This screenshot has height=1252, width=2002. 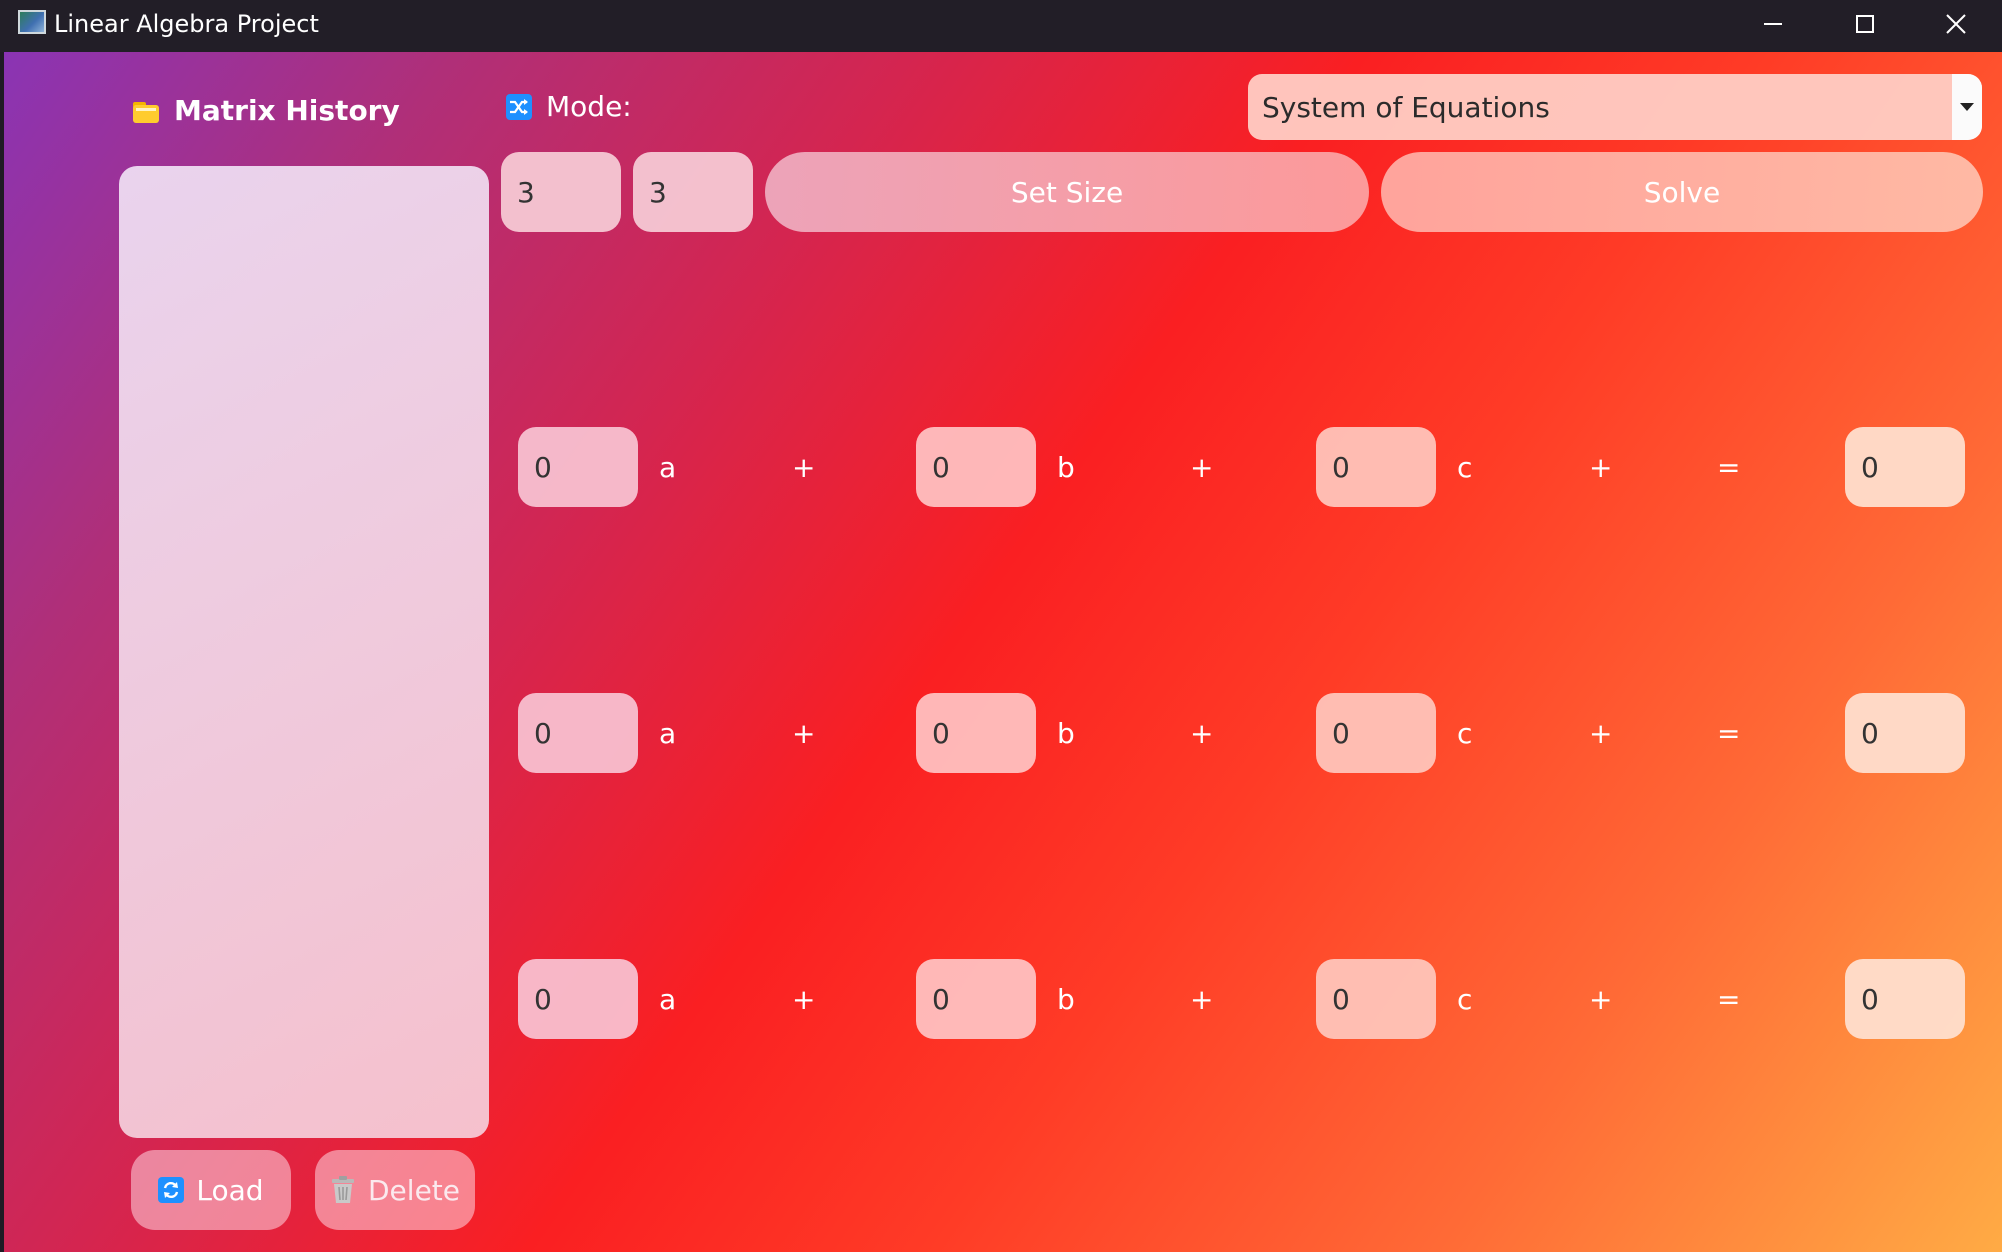 I want to click on history-title: Matrix History, so click(x=287, y=110).